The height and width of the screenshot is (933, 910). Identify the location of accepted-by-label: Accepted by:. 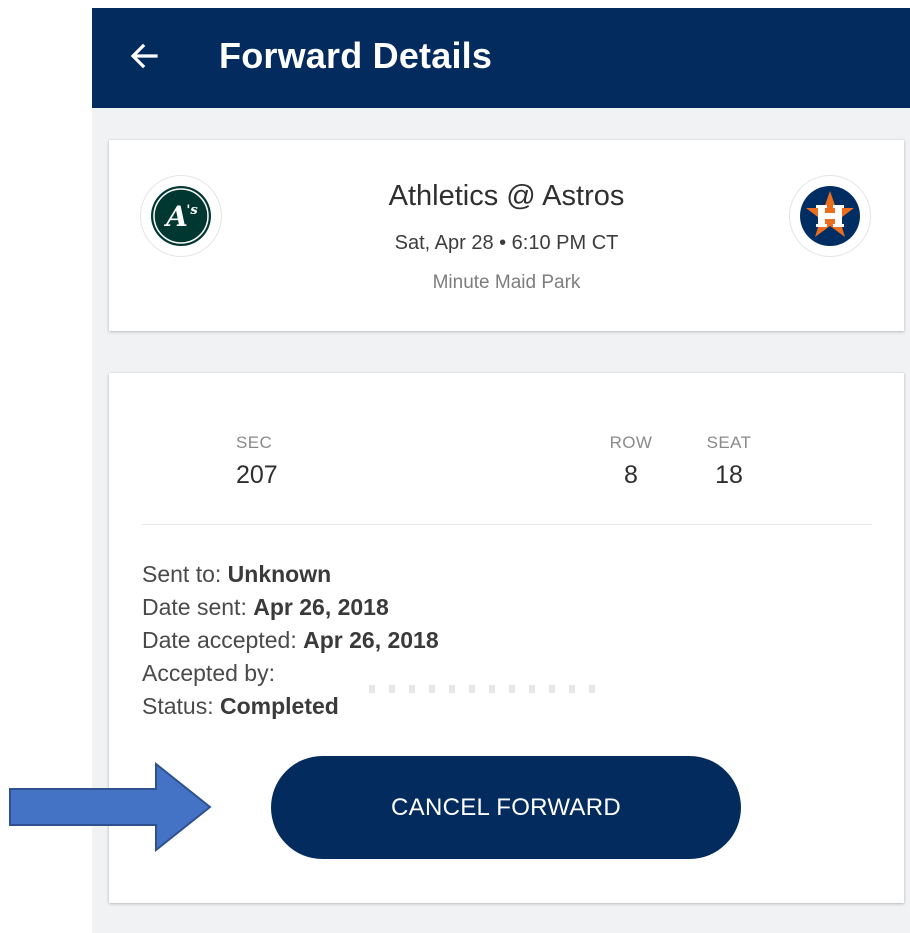
(208, 673).